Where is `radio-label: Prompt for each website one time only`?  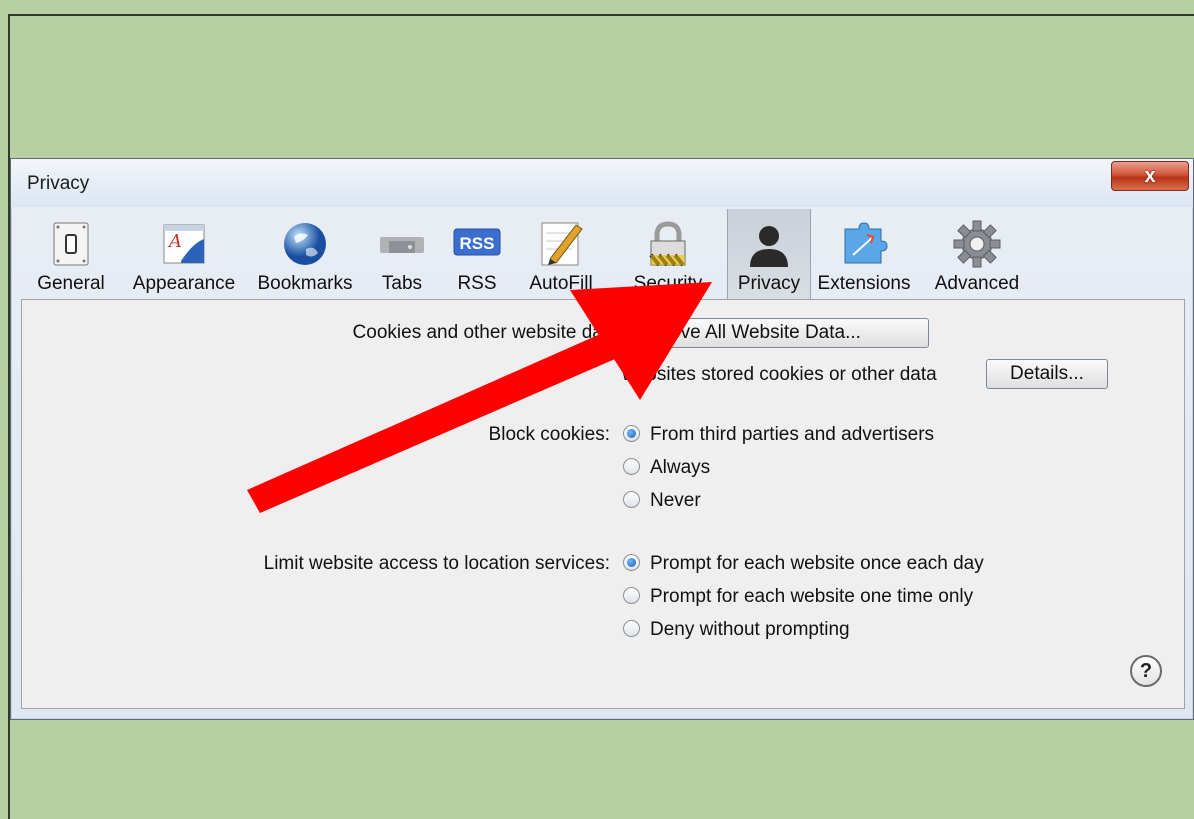
radio-label: Prompt for each website one time only is located at coordinates (812, 596).